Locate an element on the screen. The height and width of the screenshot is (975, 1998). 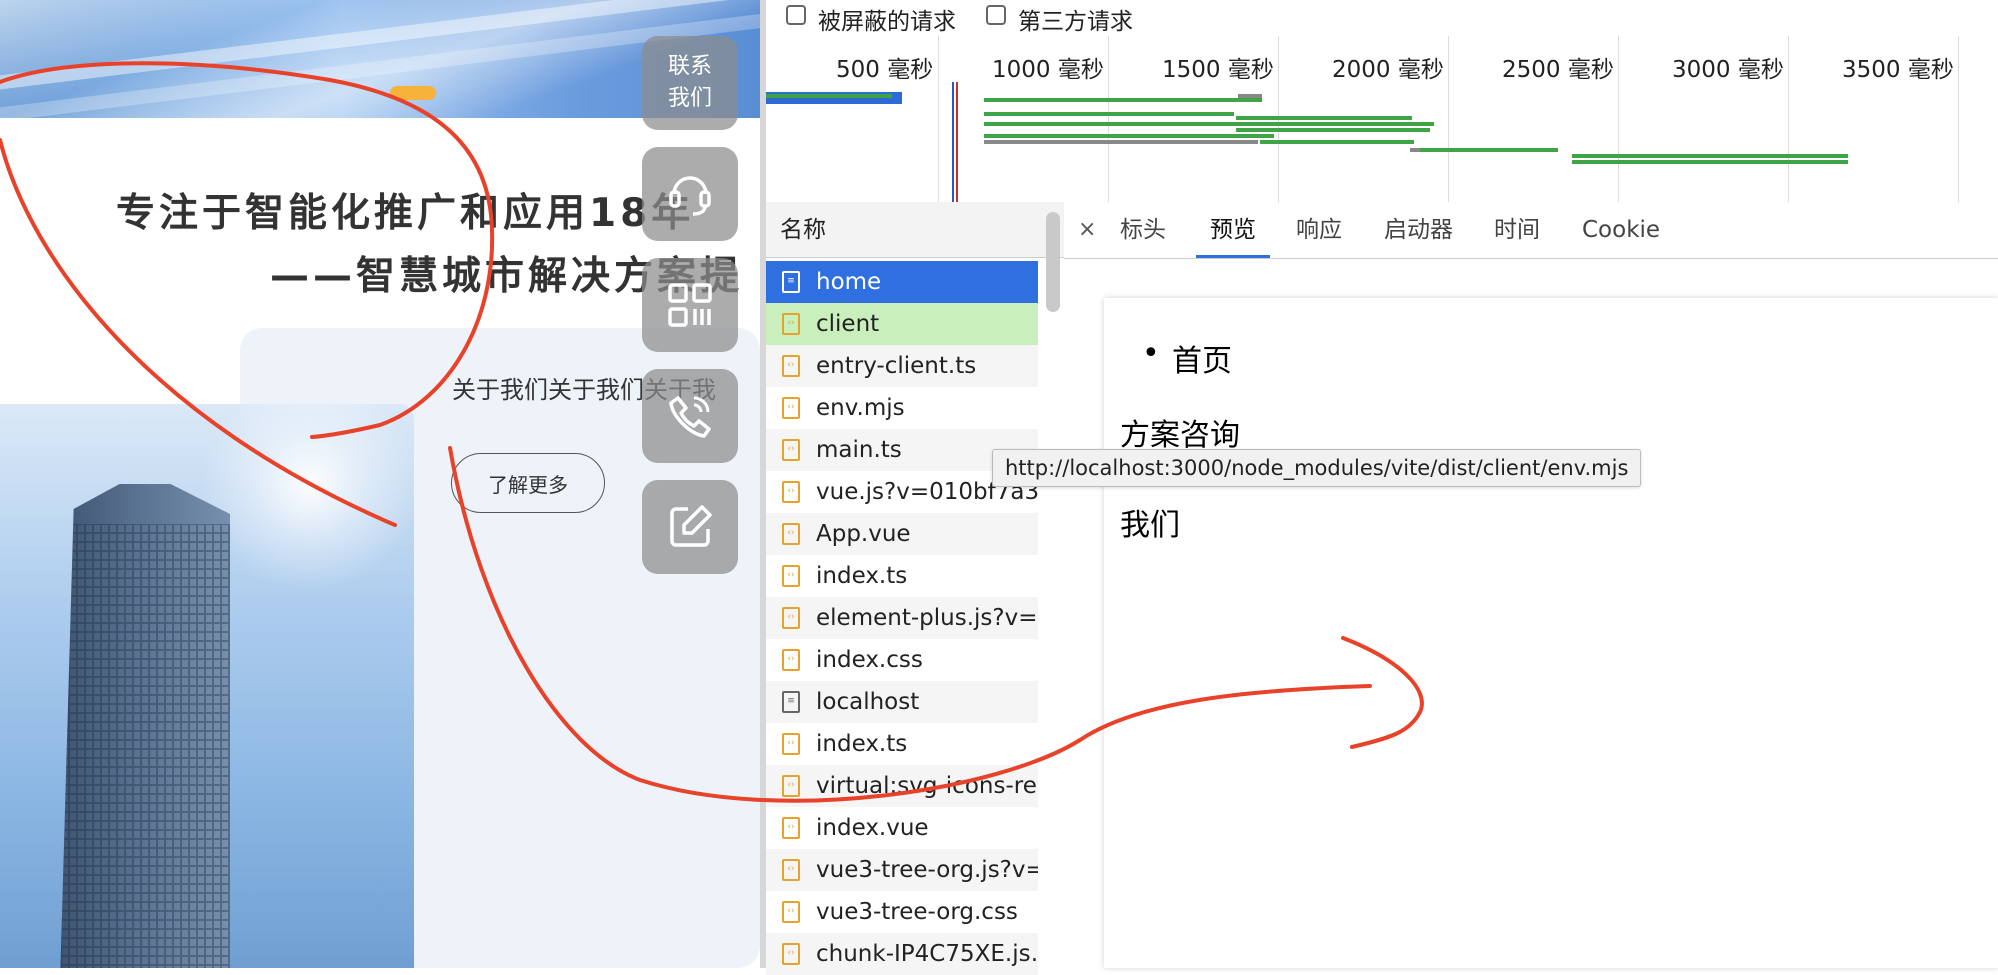
request-list-scrollbar is located at coordinates (1053, 262).